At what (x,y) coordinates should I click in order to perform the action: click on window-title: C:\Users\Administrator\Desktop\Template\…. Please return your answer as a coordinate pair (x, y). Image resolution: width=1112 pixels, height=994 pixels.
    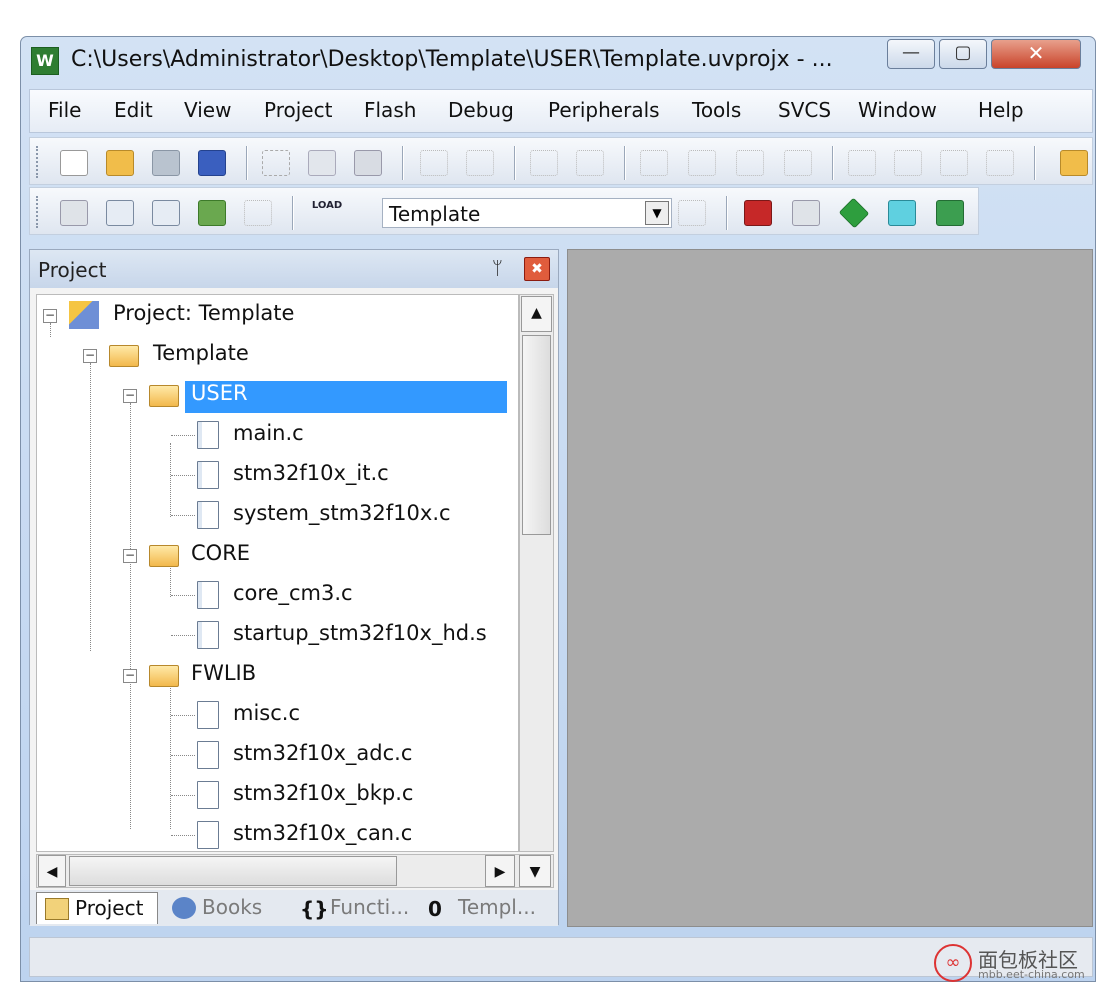
    Looking at the image, I should click on (452, 59).